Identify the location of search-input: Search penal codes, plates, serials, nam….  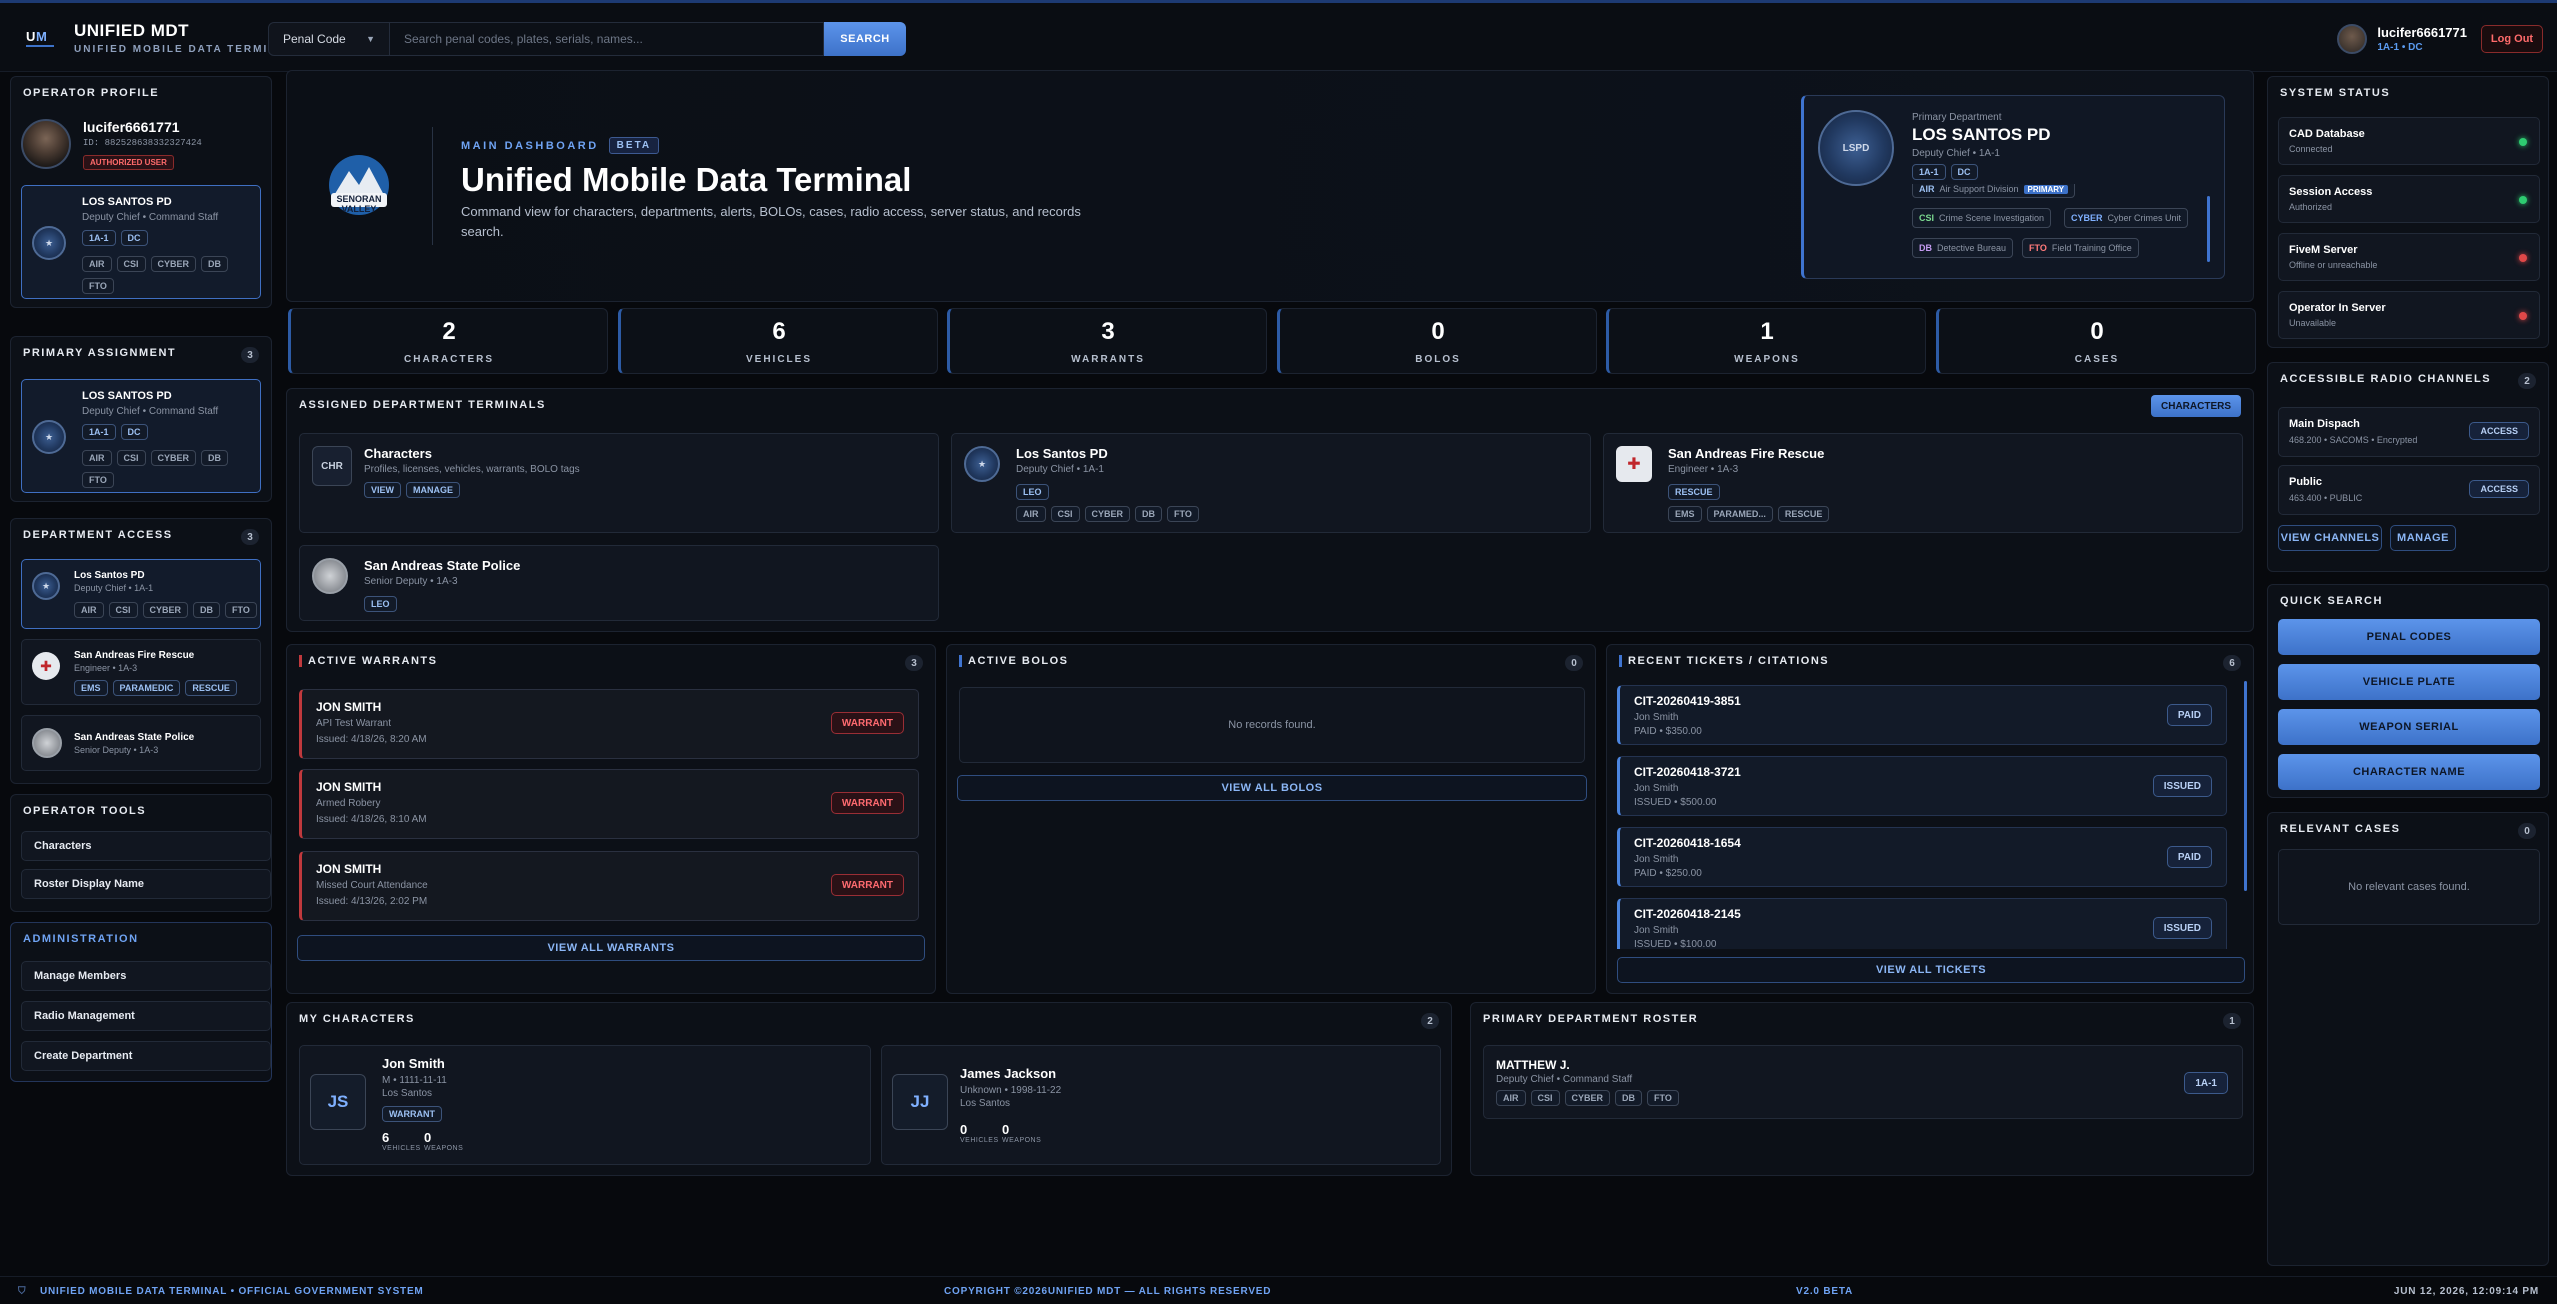
(607, 39).